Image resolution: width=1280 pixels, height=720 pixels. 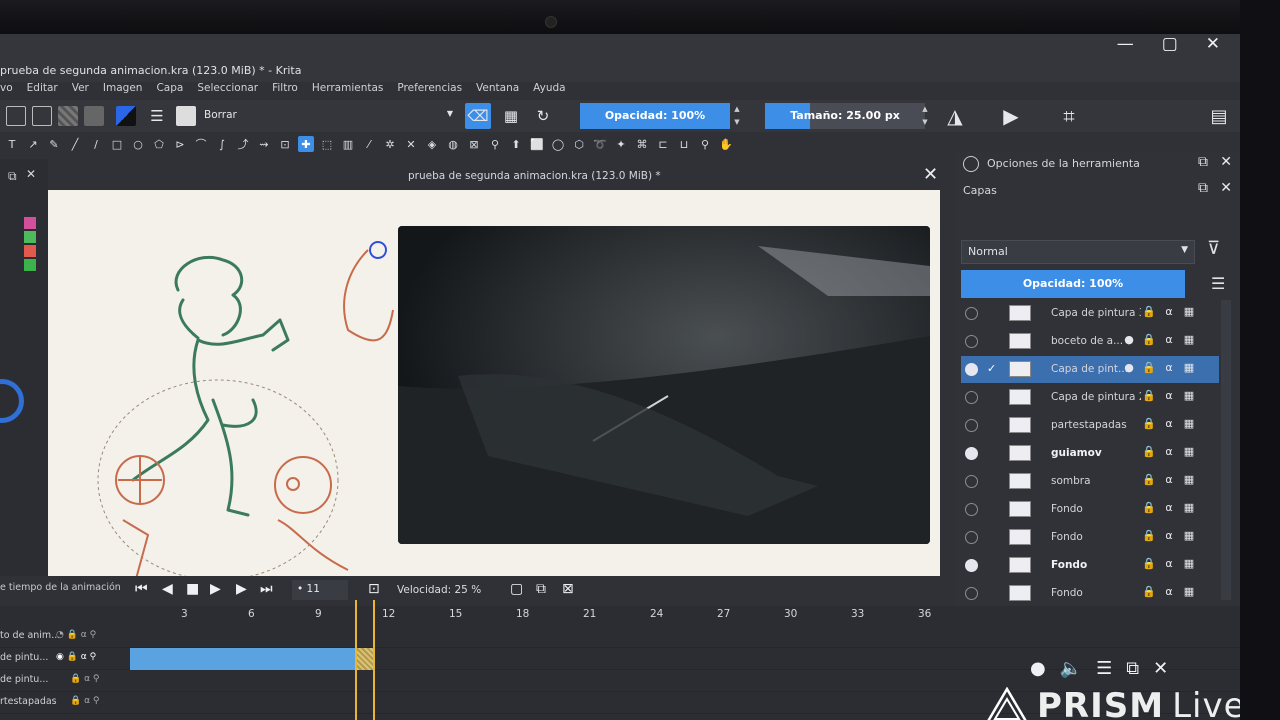 I want to click on layer-row: ✓ Capa de pint... ● 🔒 α ▦, so click(x=1090, y=369).